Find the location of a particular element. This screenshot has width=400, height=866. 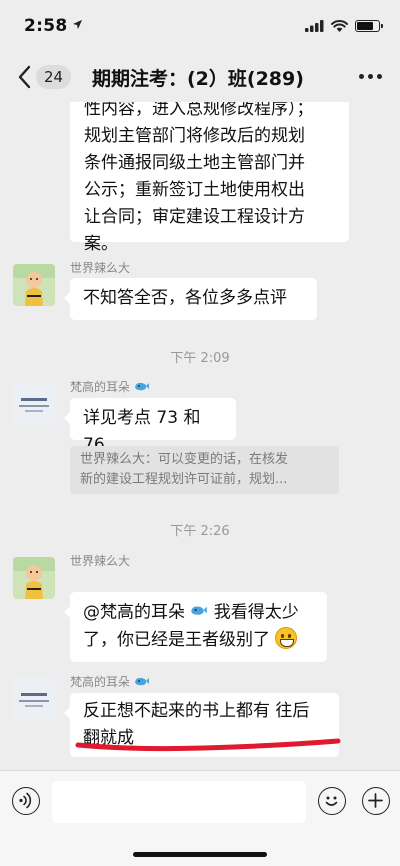

chat-title: 期期注考：(2）班(289) is located at coordinates (198, 79).